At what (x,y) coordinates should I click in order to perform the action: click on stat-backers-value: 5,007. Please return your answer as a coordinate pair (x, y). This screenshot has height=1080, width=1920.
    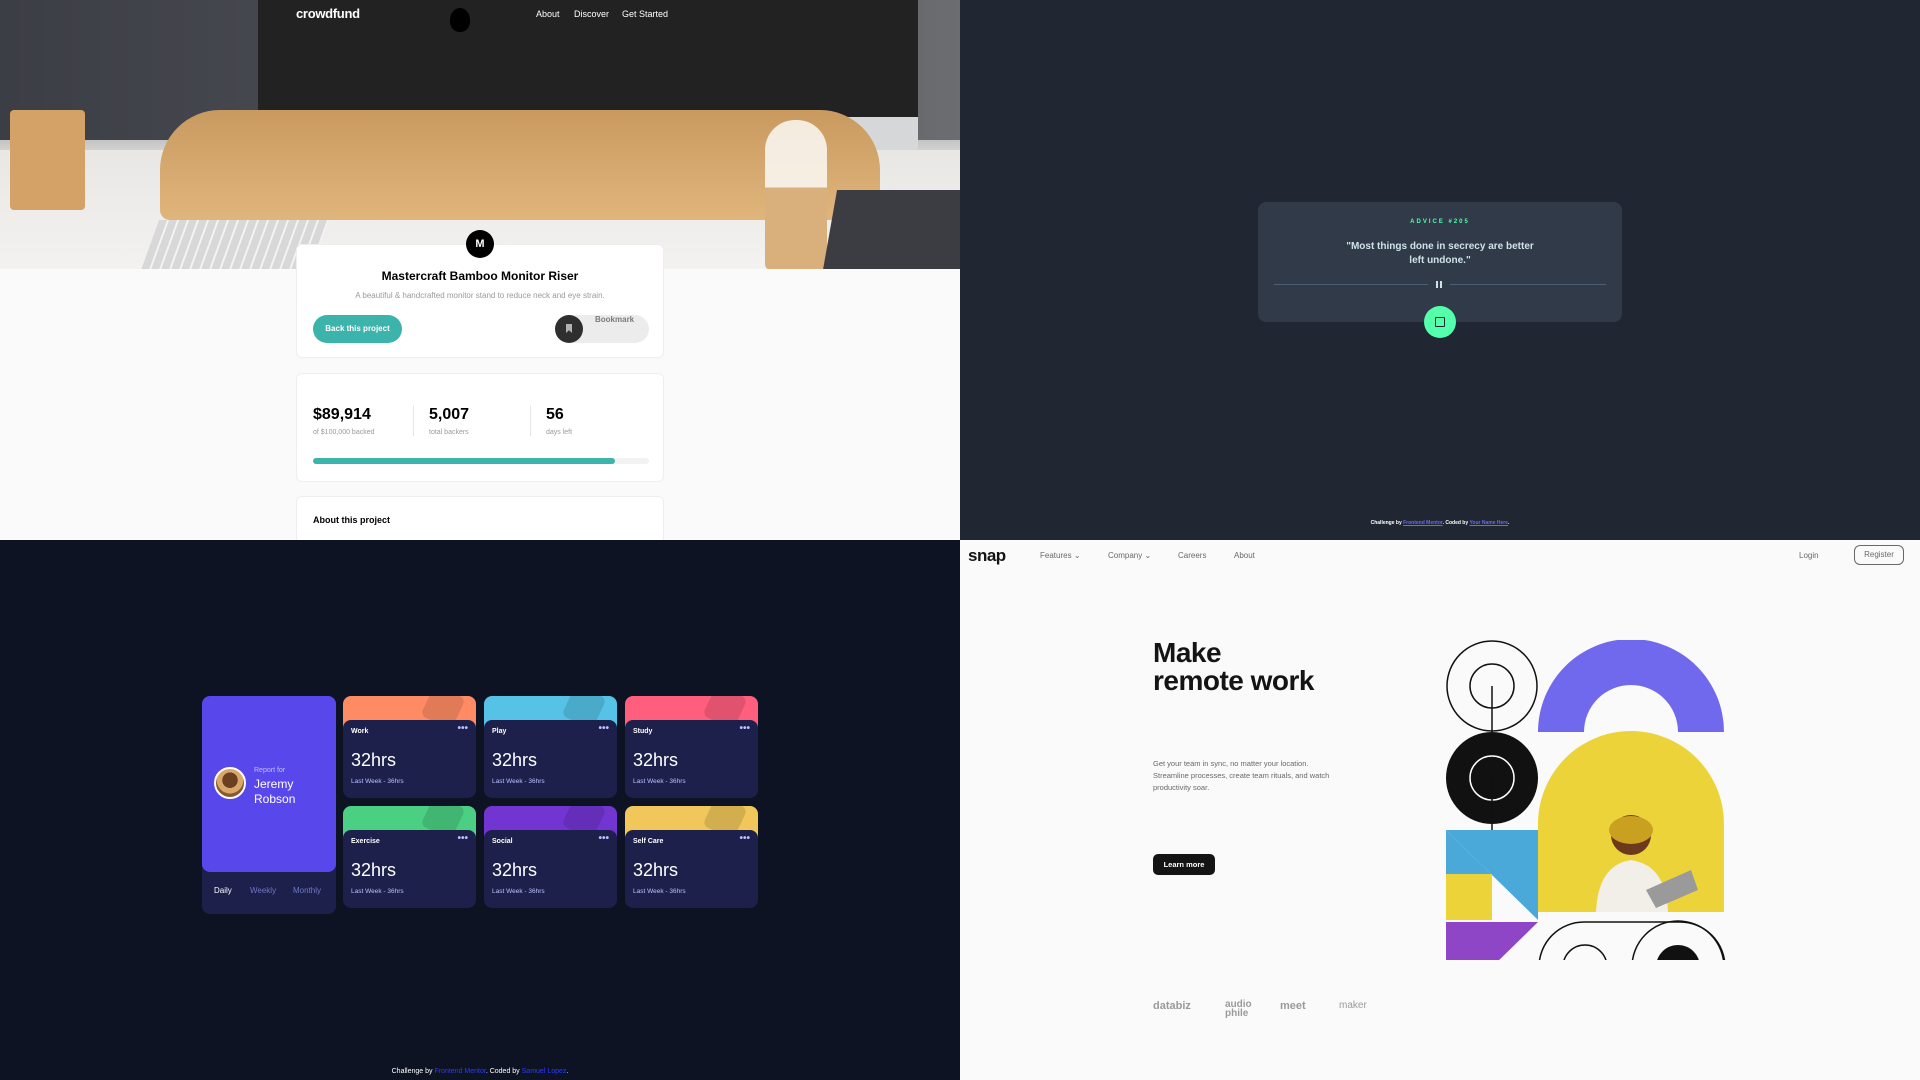
    Looking at the image, I should click on (449, 414).